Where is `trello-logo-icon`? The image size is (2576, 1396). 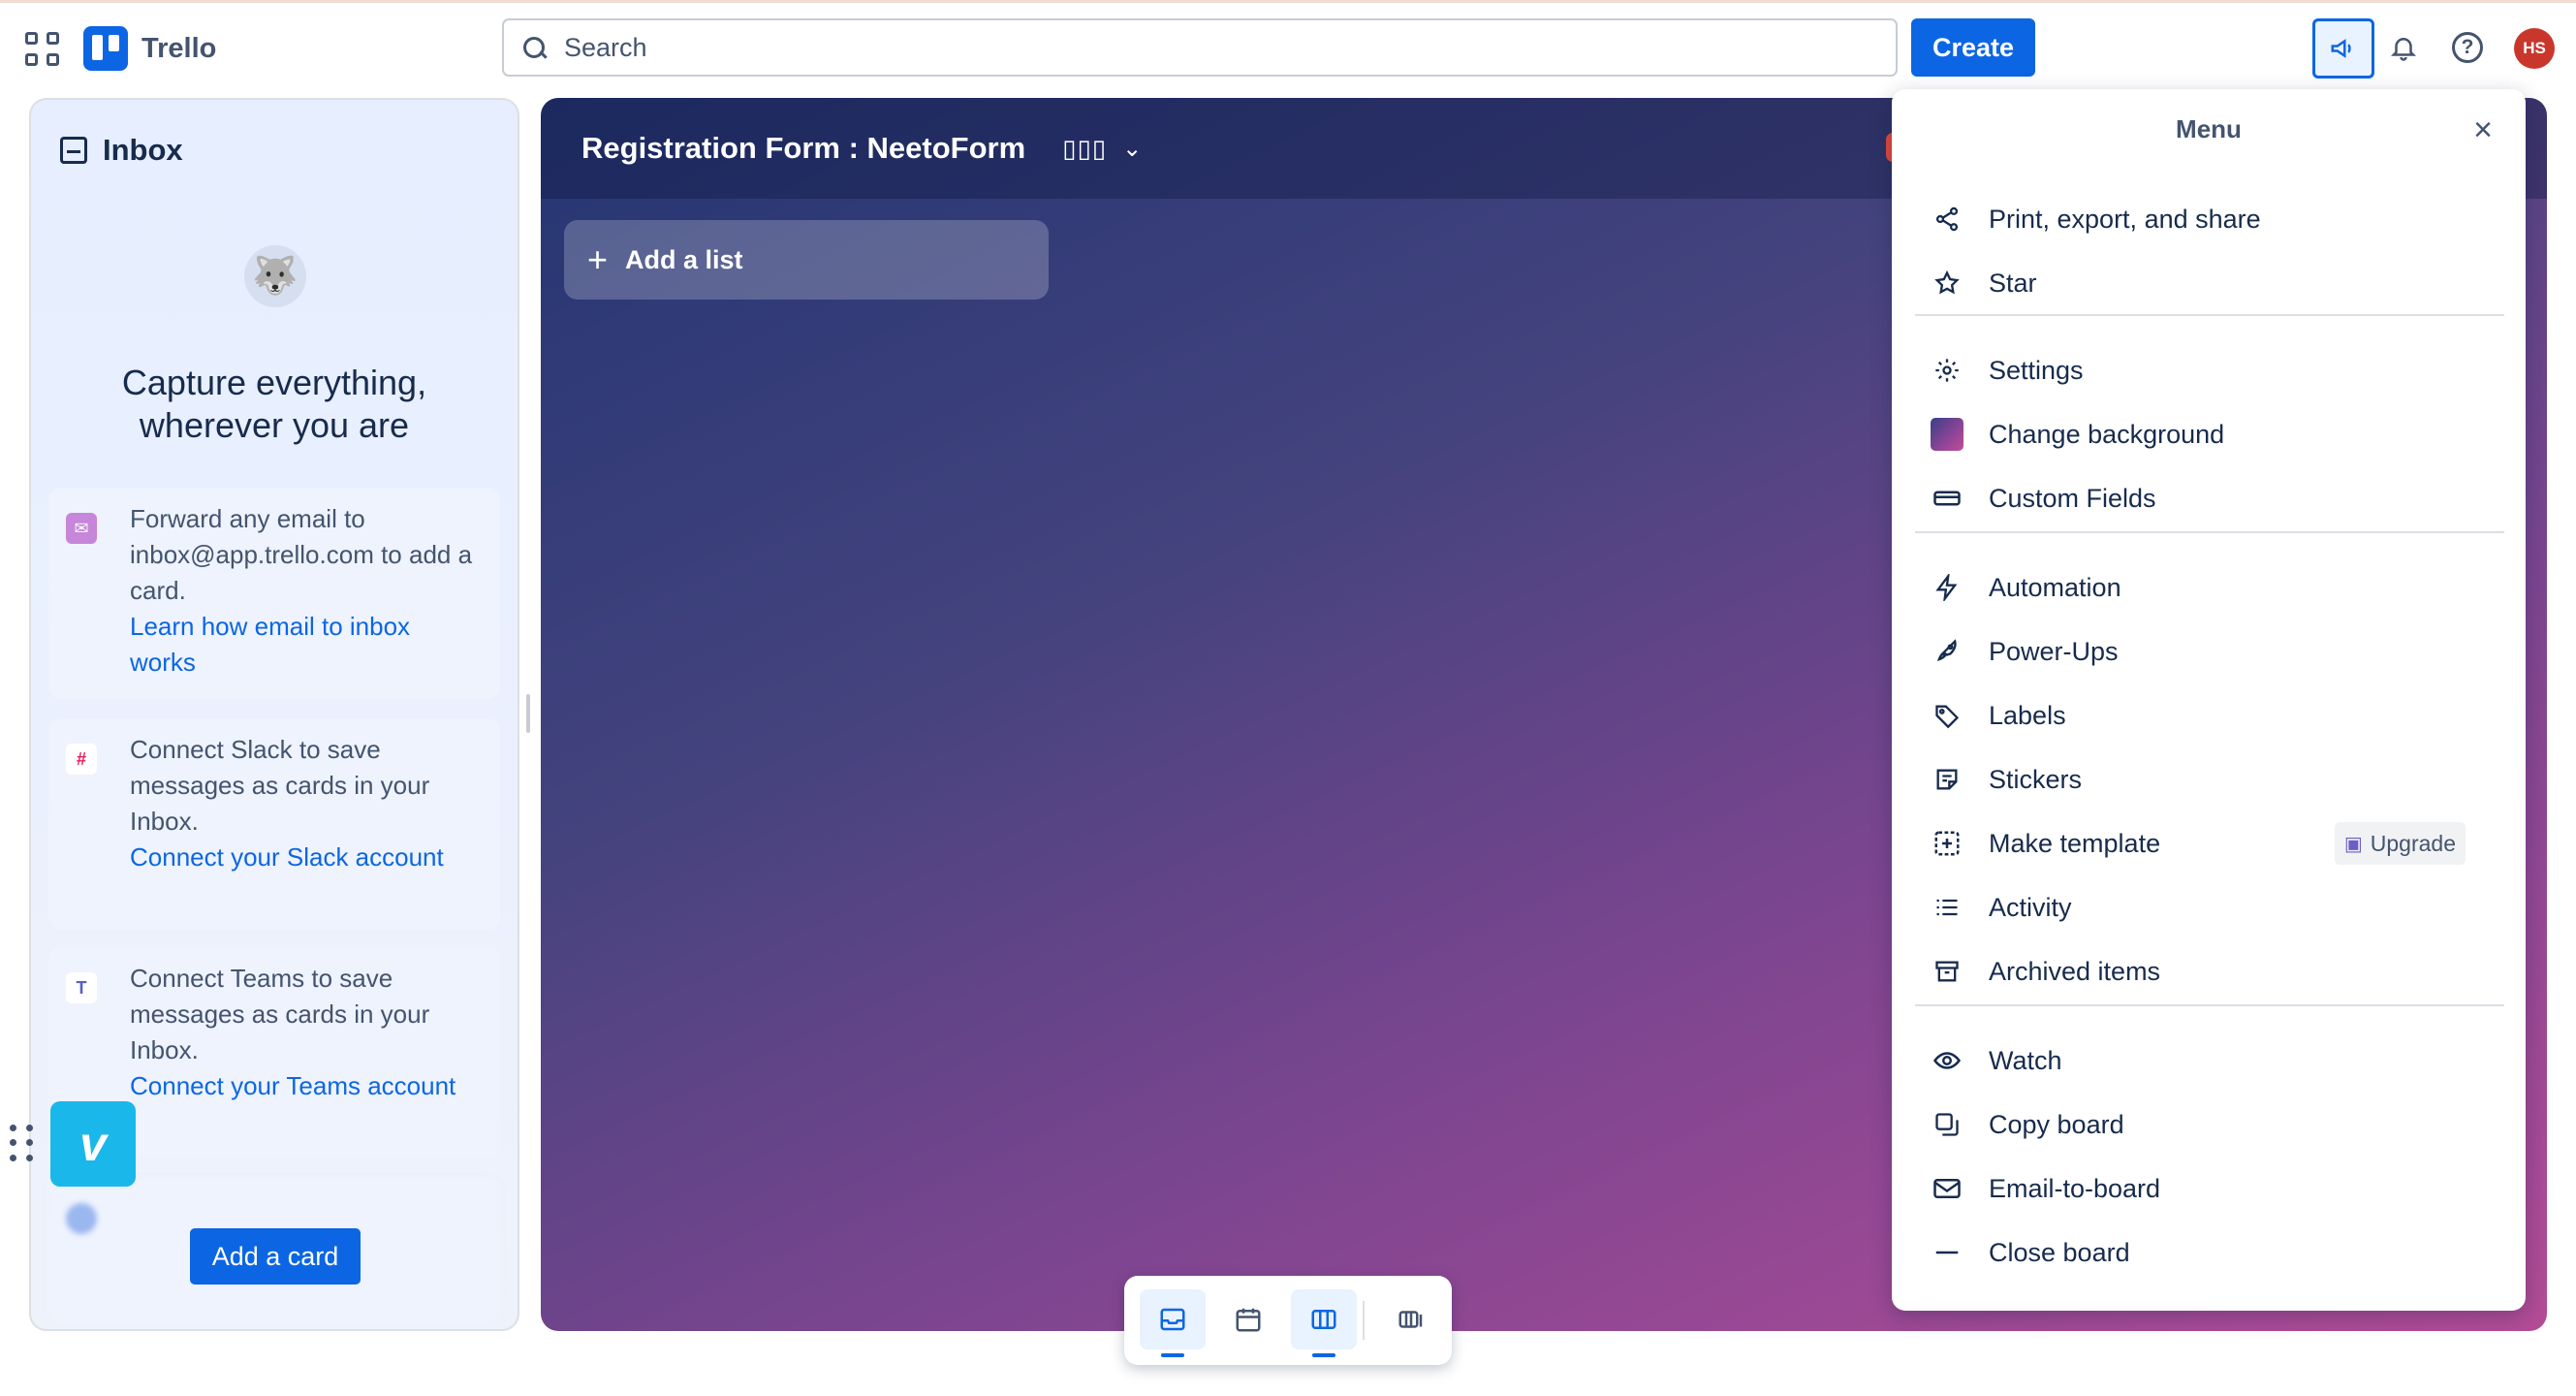
trello-logo-icon is located at coordinates (105, 48).